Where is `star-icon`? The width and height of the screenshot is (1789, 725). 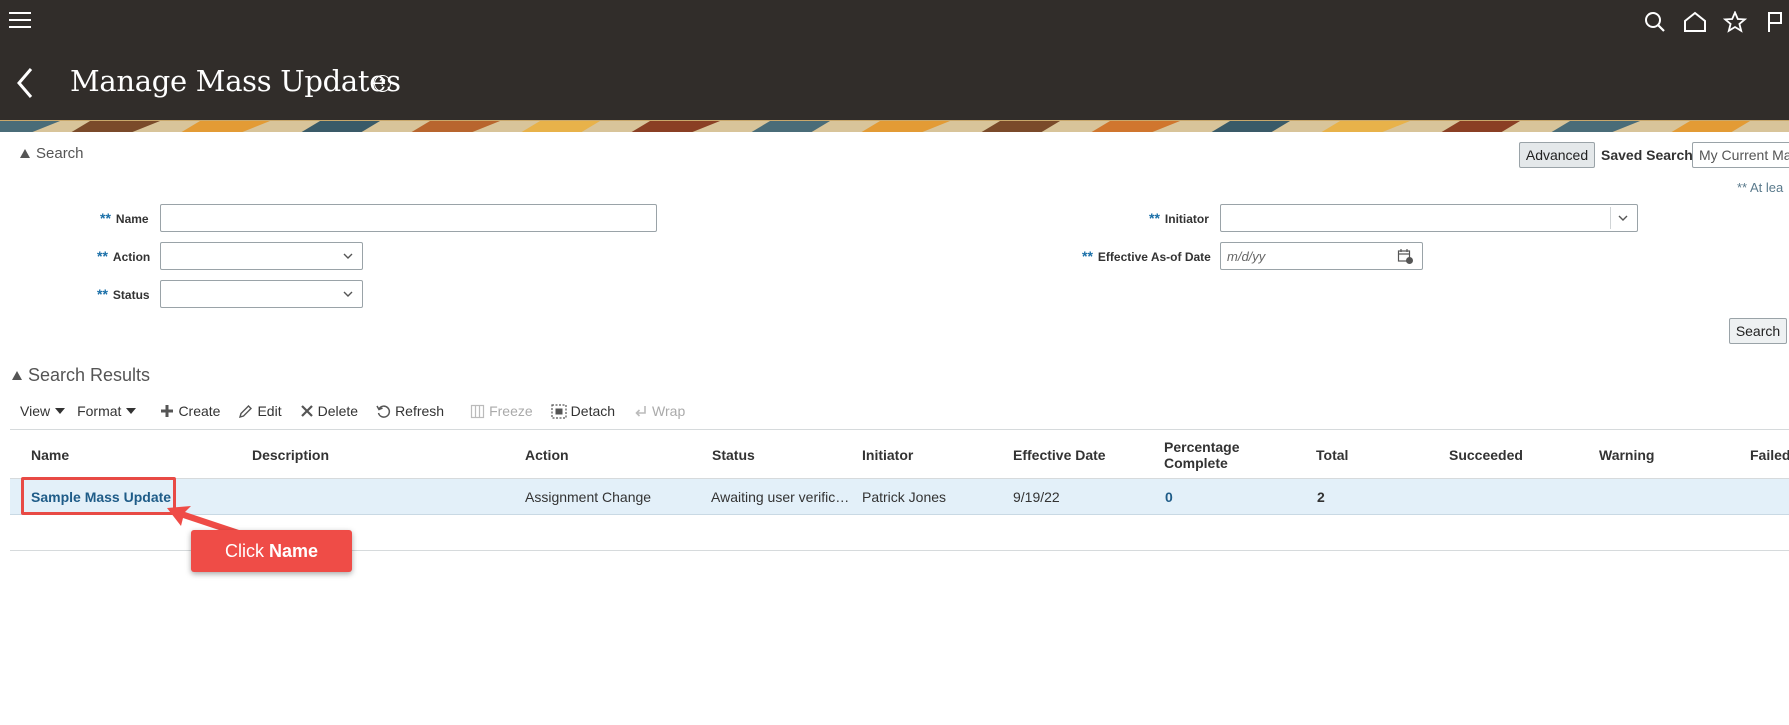 star-icon is located at coordinates (1735, 22).